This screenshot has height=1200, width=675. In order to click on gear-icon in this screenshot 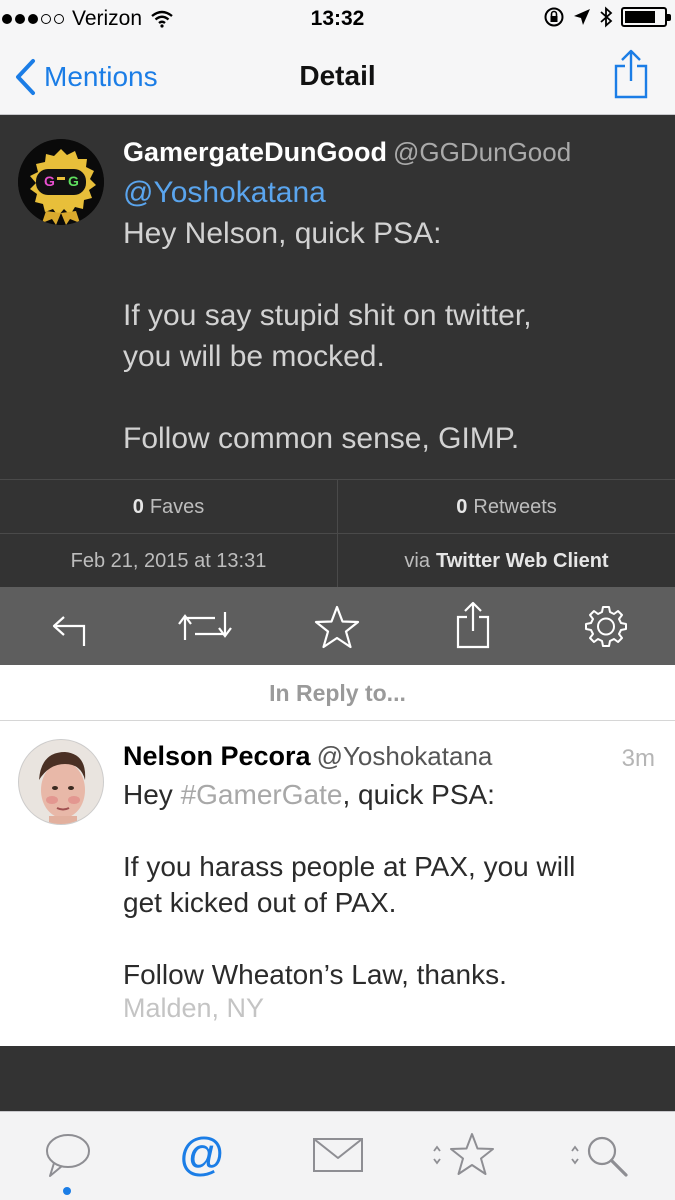, I will do `click(606, 626)`.